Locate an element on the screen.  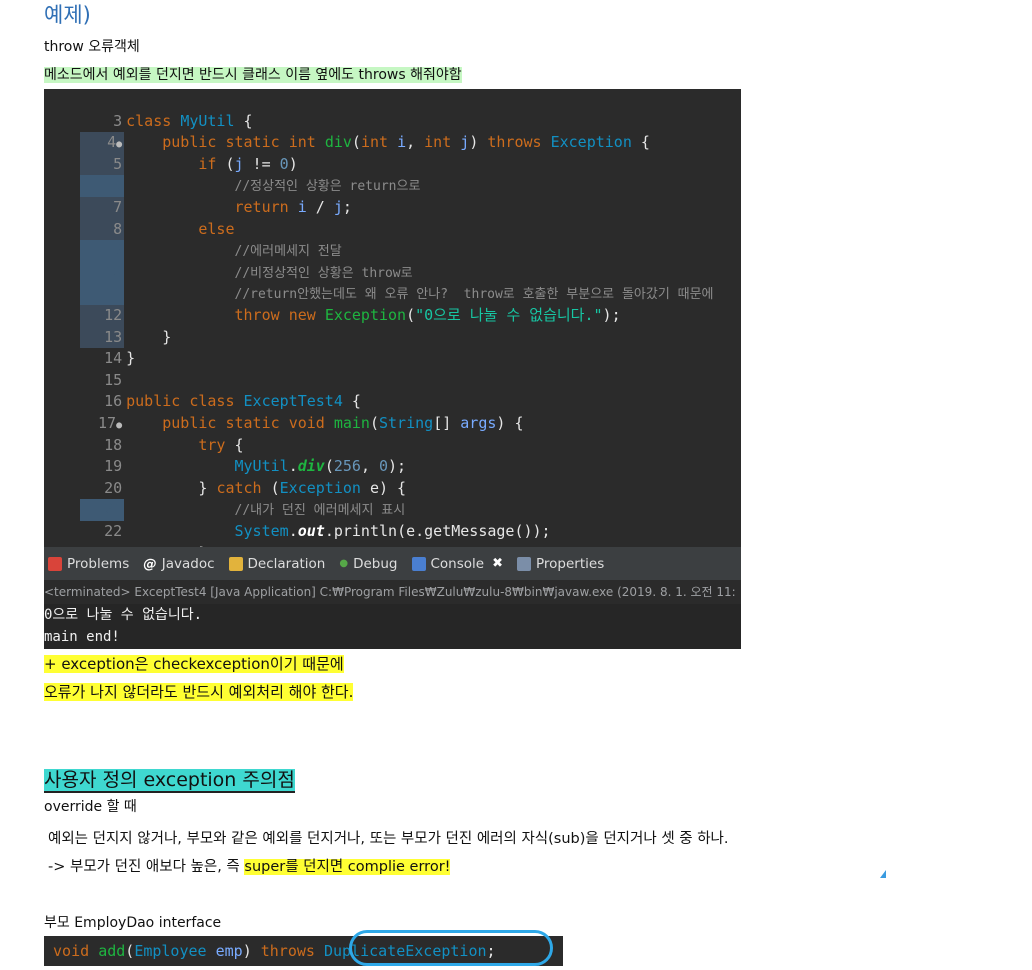
method-throws-note: 메소드에서 예외를 던지면 반드시 클래스 이름 옆에도 throws 해줘야함 is located at coordinates (253, 75).